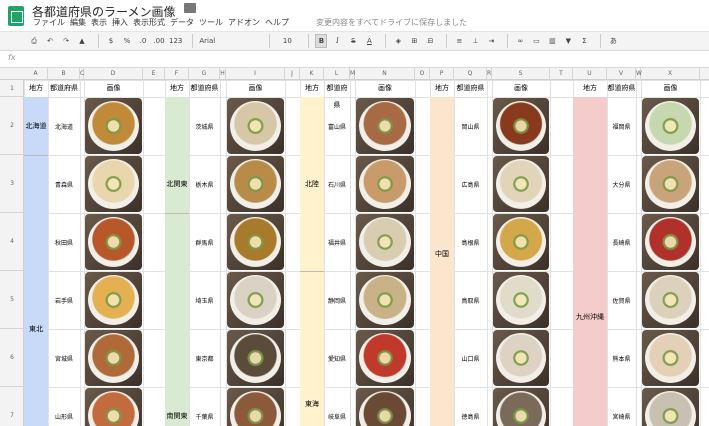 This screenshot has height=426, width=709. Describe the element at coordinates (442, 74) in the screenshot. I see `column-header-p: P` at that location.